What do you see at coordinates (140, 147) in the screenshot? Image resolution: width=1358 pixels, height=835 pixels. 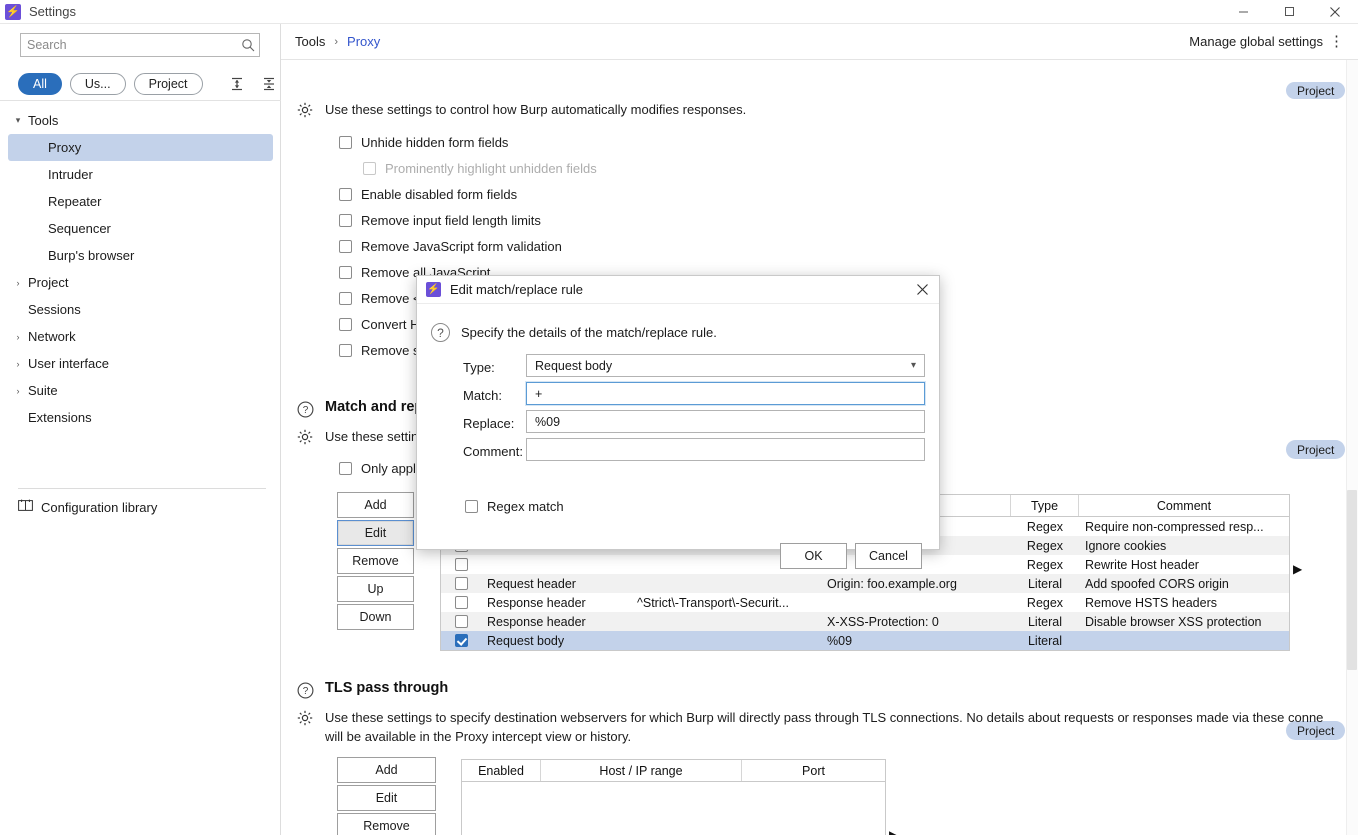 I see `sidebar-item-proxy: Proxy` at bounding box center [140, 147].